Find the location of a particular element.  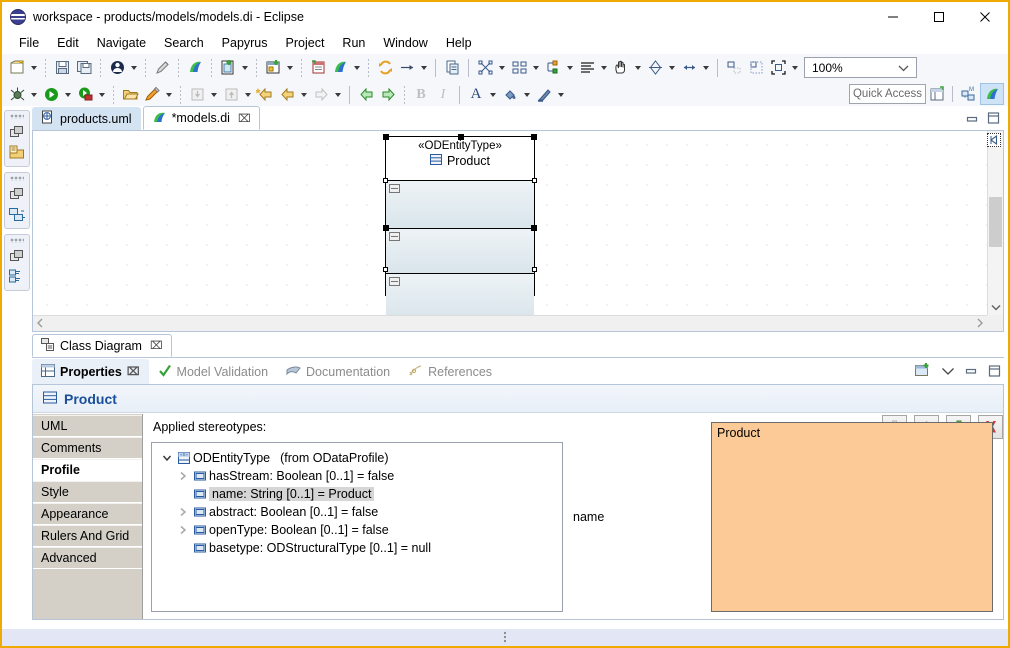

tree-row-stereotype: «S» ODEntityType (from ODataProfile) is located at coordinates (357, 458).